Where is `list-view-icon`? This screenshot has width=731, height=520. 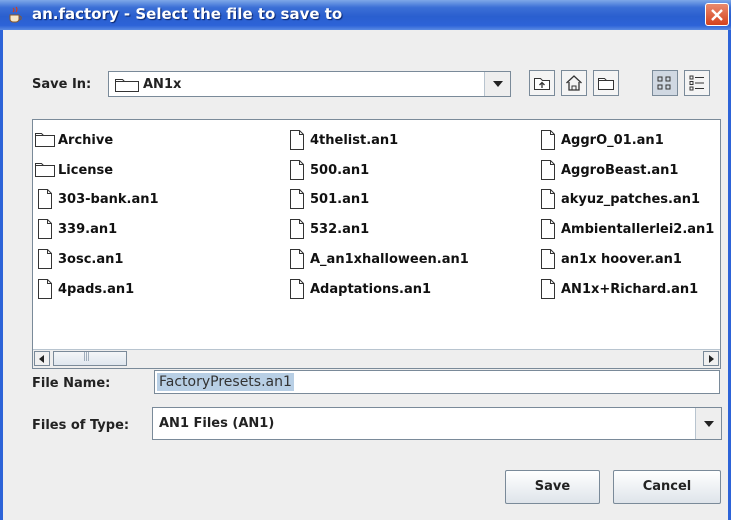 list-view-icon is located at coordinates (664, 83).